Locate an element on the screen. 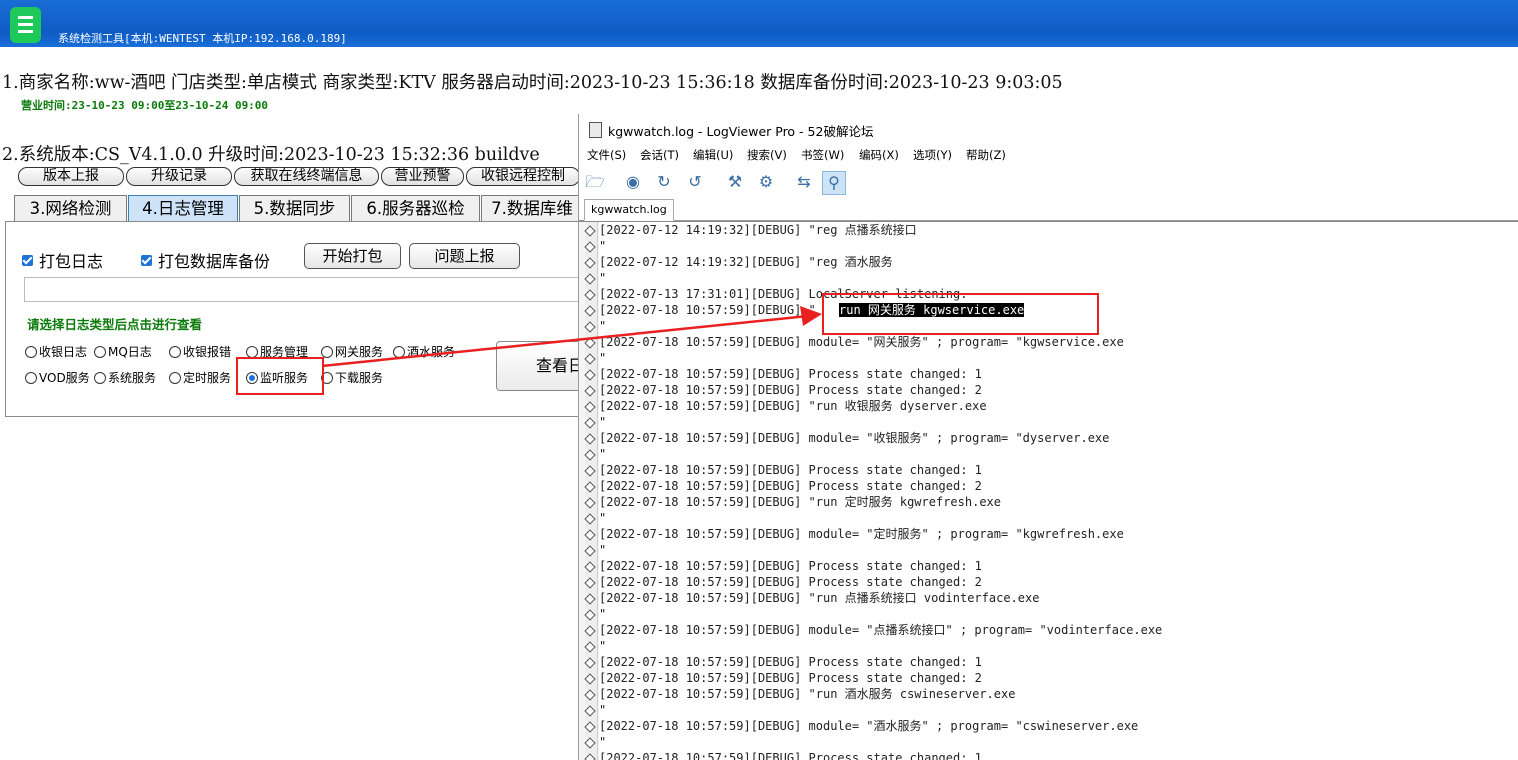 This screenshot has height=760, width=1518. tab-data-sync: 5.数据同步 is located at coordinates (294, 208).